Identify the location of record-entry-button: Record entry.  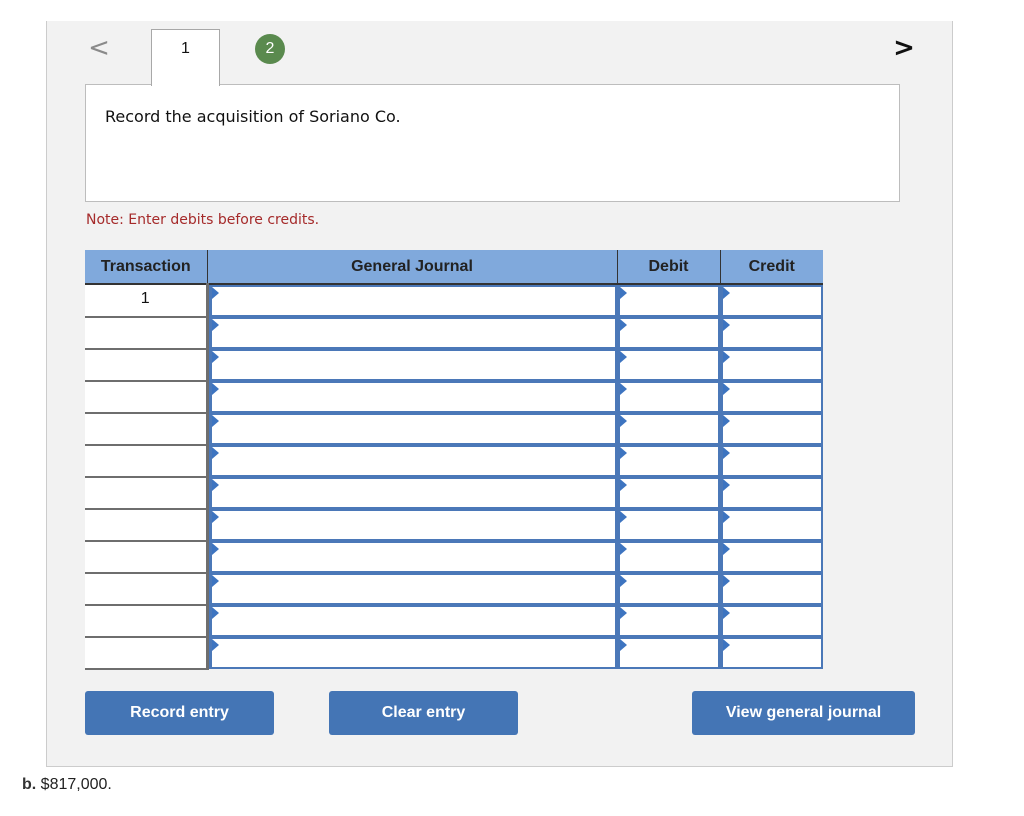
(179, 713).